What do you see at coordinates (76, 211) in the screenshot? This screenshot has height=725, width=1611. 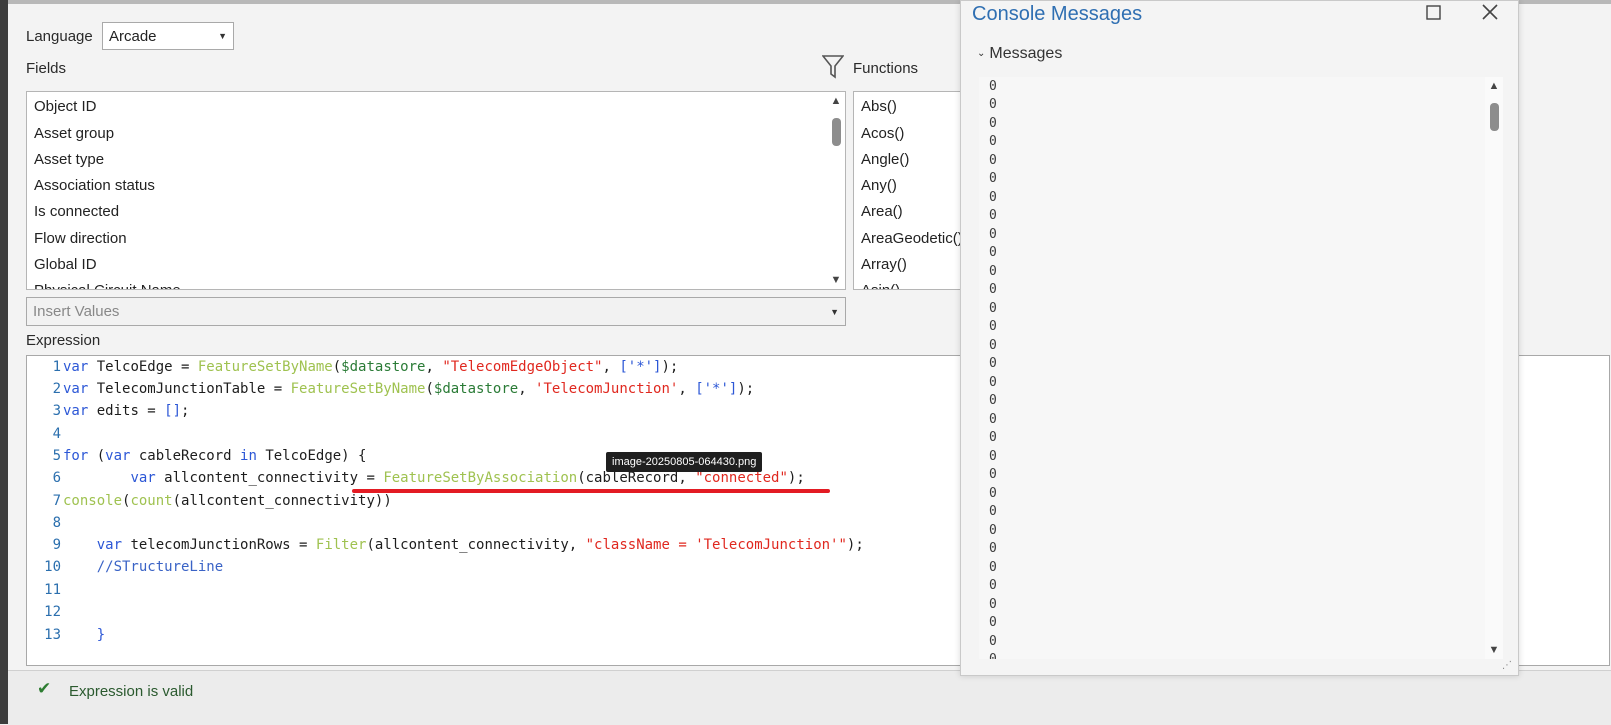 I see `list-item: Is connected` at bounding box center [76, 211].